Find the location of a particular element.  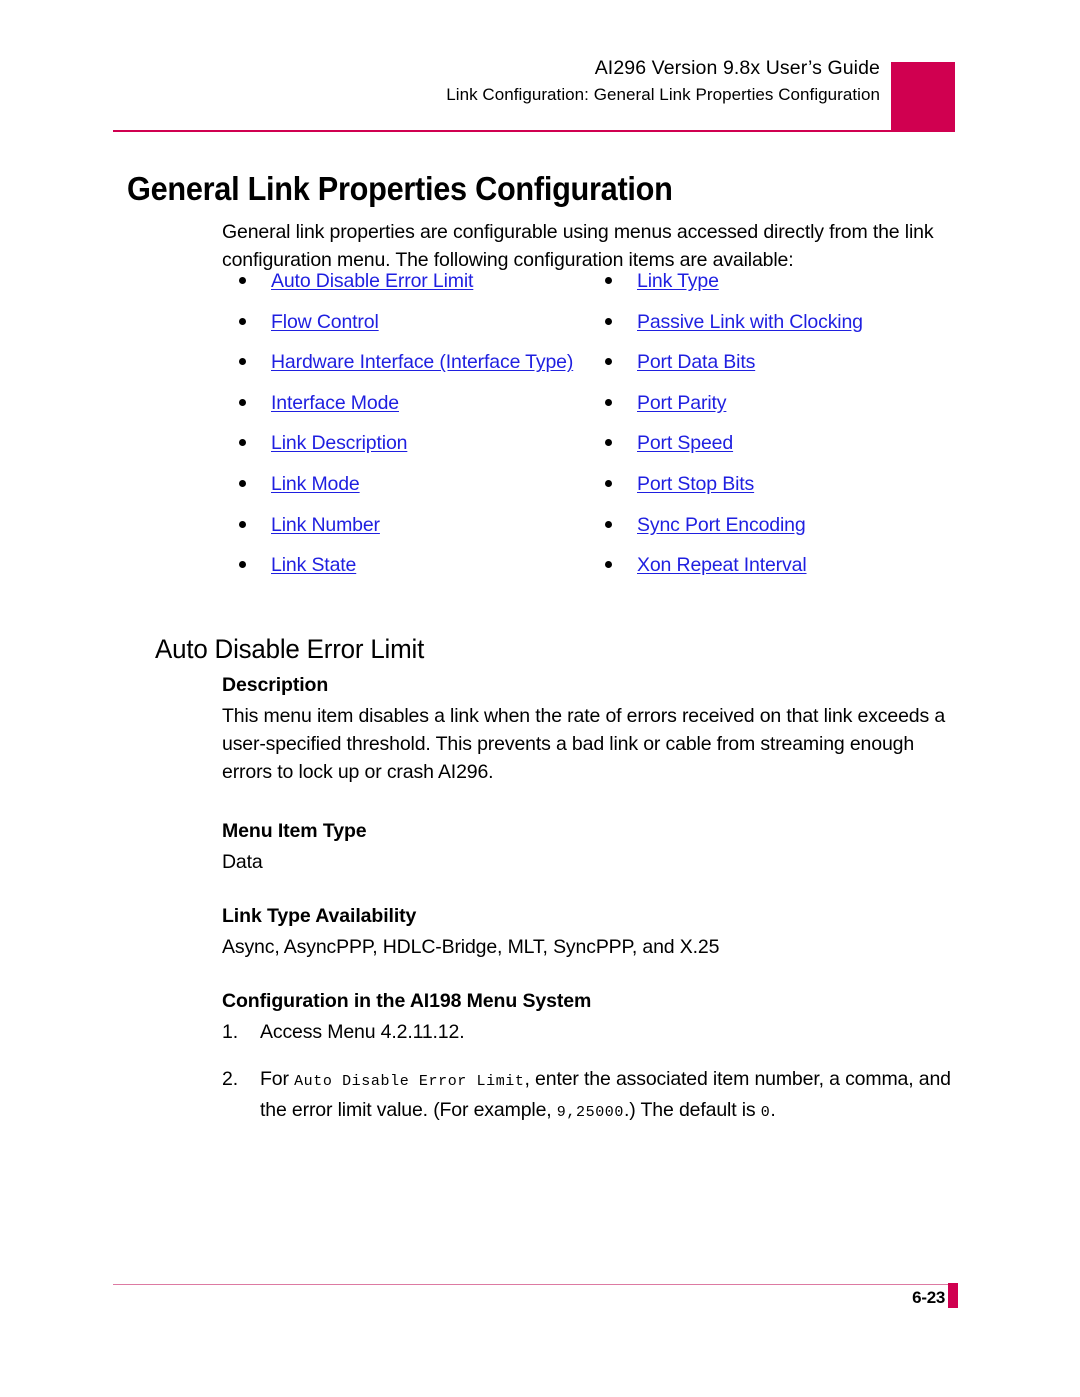

footer-page-number: 6-23 is located at coordinates (928, 1297).